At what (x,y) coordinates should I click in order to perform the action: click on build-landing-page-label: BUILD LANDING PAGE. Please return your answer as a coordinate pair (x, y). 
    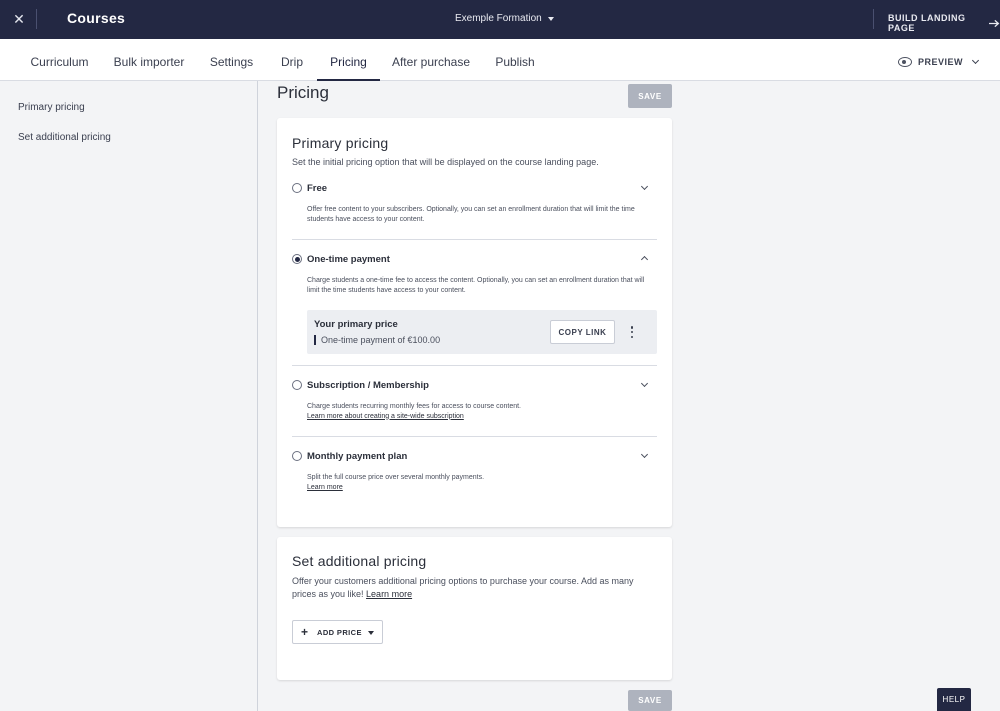
    Looking at the image, I should click on (927, 23).